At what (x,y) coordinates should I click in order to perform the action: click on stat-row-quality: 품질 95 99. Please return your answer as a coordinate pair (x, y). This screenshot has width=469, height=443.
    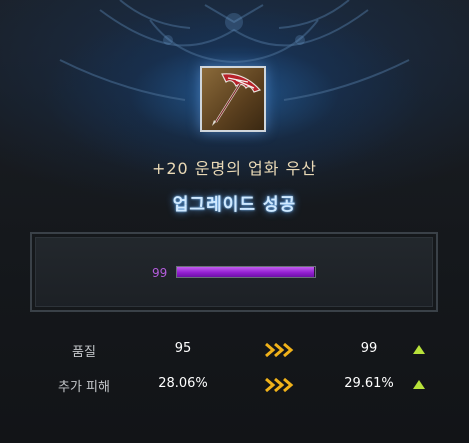
    Looking at the image, I should click on (234, 352).